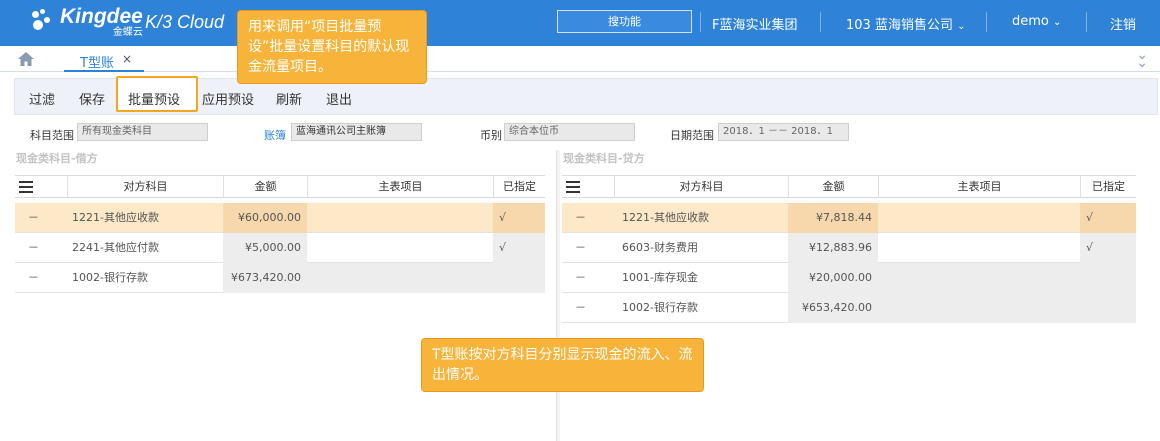 The height and width of the screenshot is (441, 1160). What do you see at coordinates (265, 218) in the screenshot?
I see `amount-cell: ¥60,000.00` at bounding box center [265, 218].